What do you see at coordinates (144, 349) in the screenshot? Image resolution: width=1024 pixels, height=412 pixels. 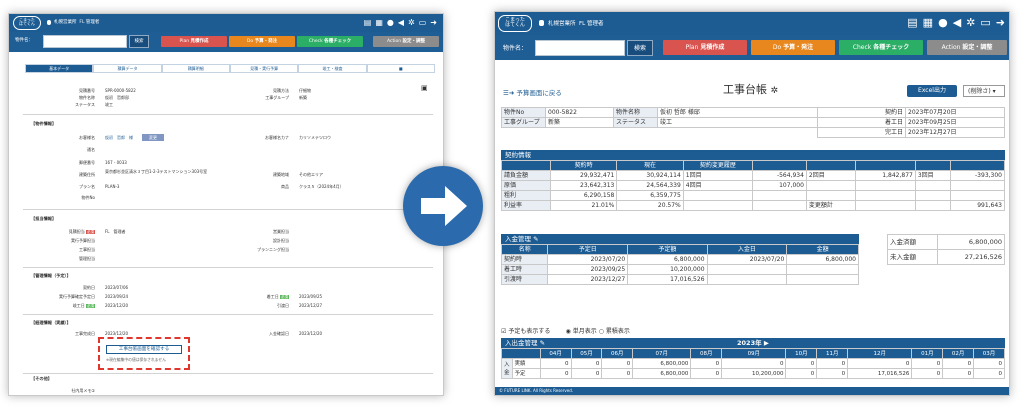 I see `open-ledger-button: 工事台帳画面を確認する` at bounding box center [144, 349].